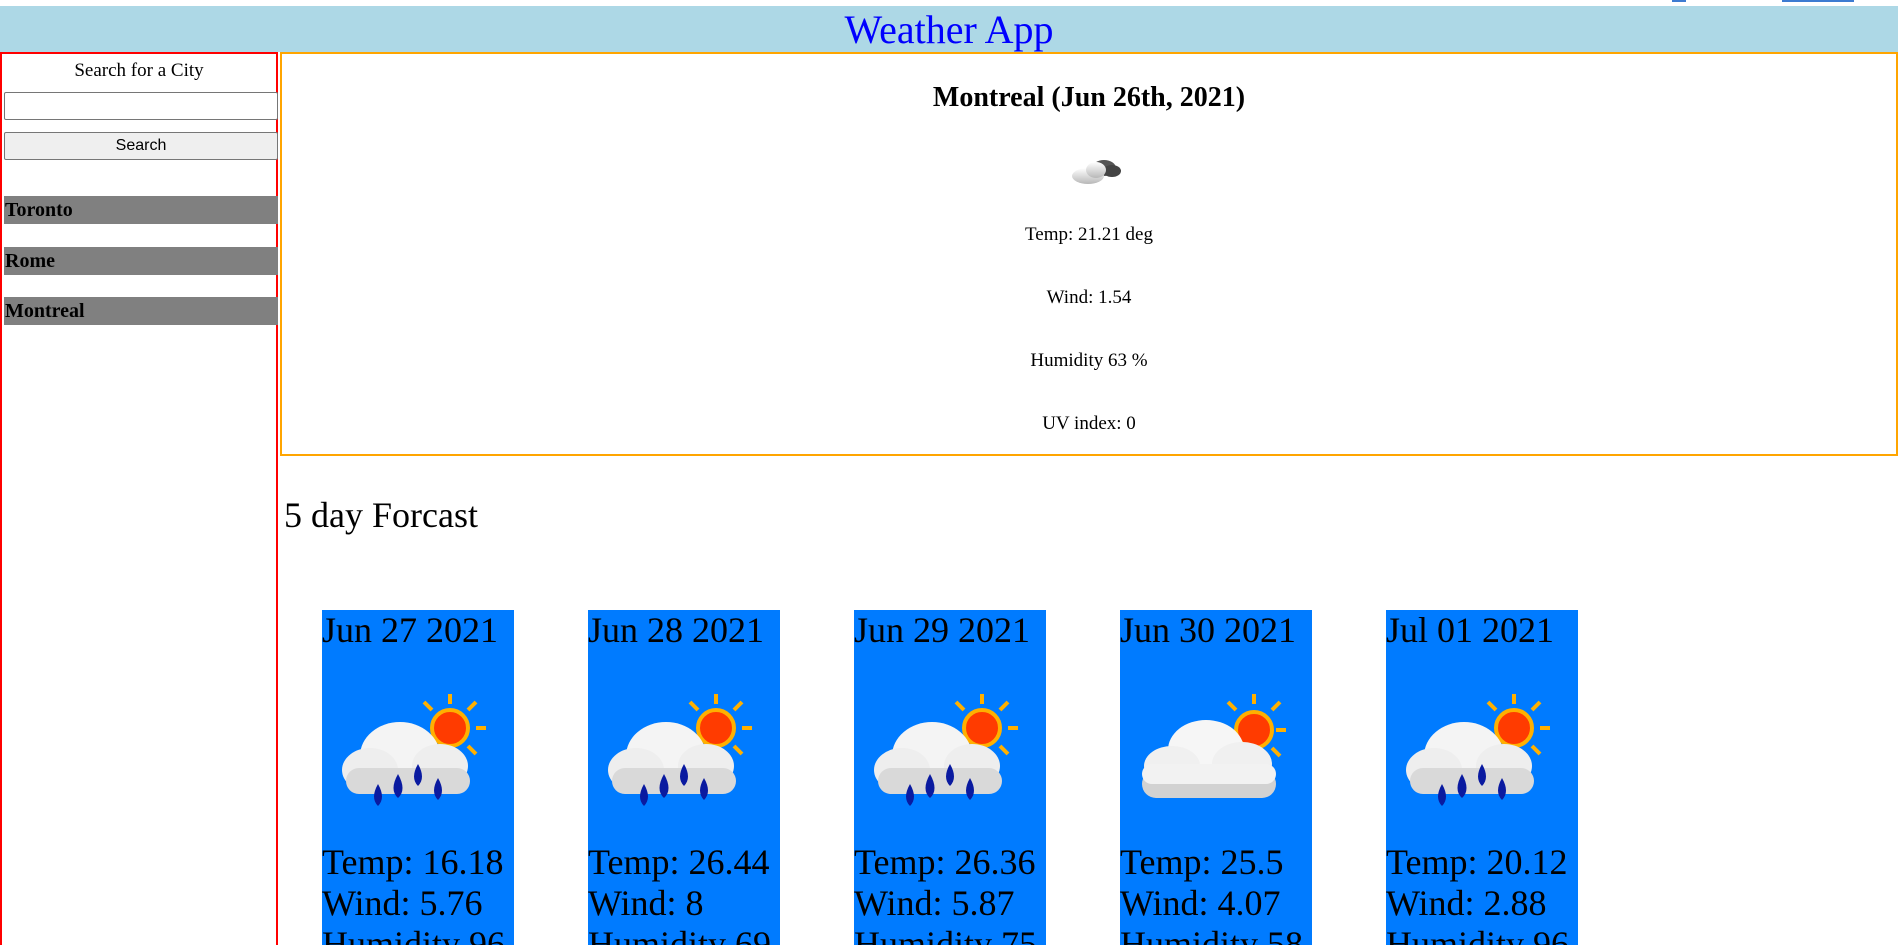  I want to click on forecast-date: Jun 28 2021, so click(676, 630).